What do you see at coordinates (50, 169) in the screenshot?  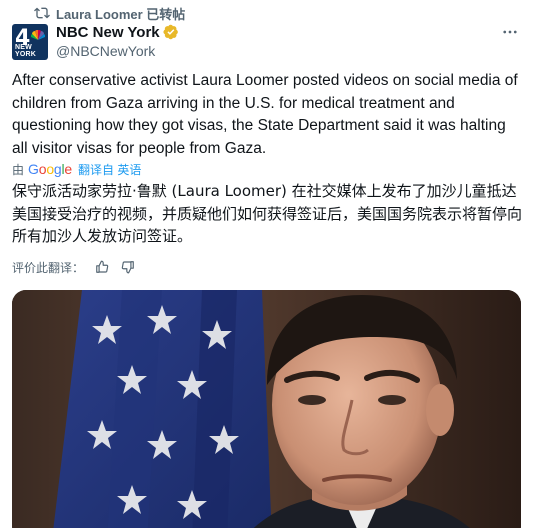 I see `google-logo: Google` at bounding box center [50, 169].